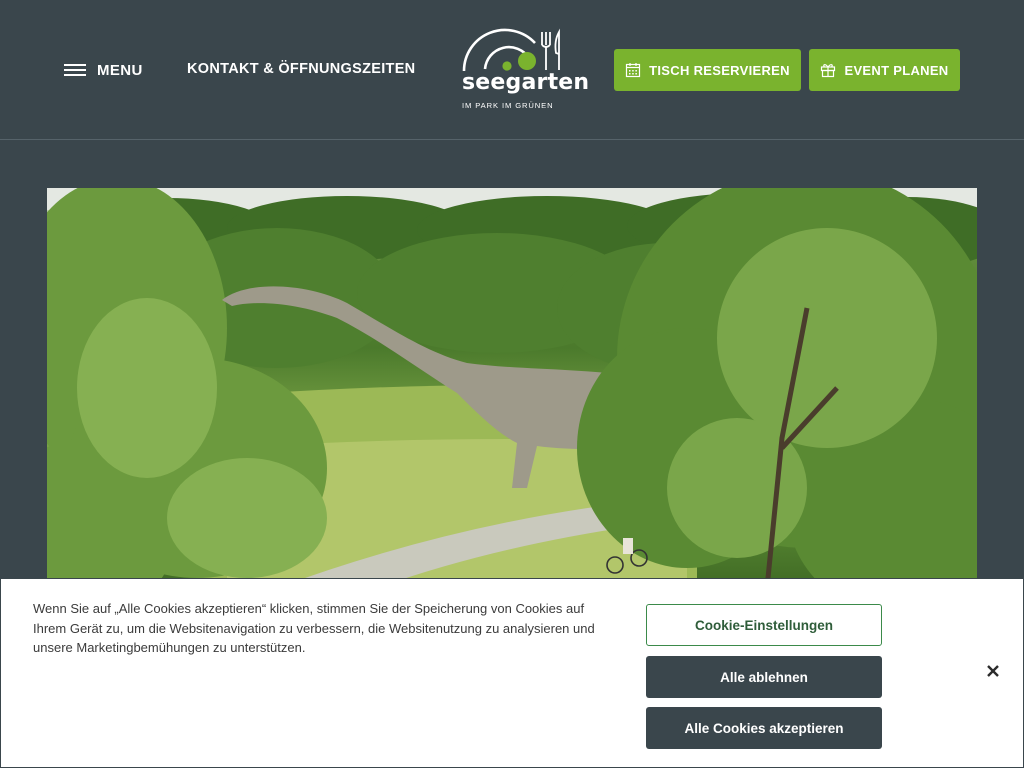 This screenshot has width=1024, height=768. I want to click on reserve-table-button: TISCH RESERVIEREN, so click(707, 70).